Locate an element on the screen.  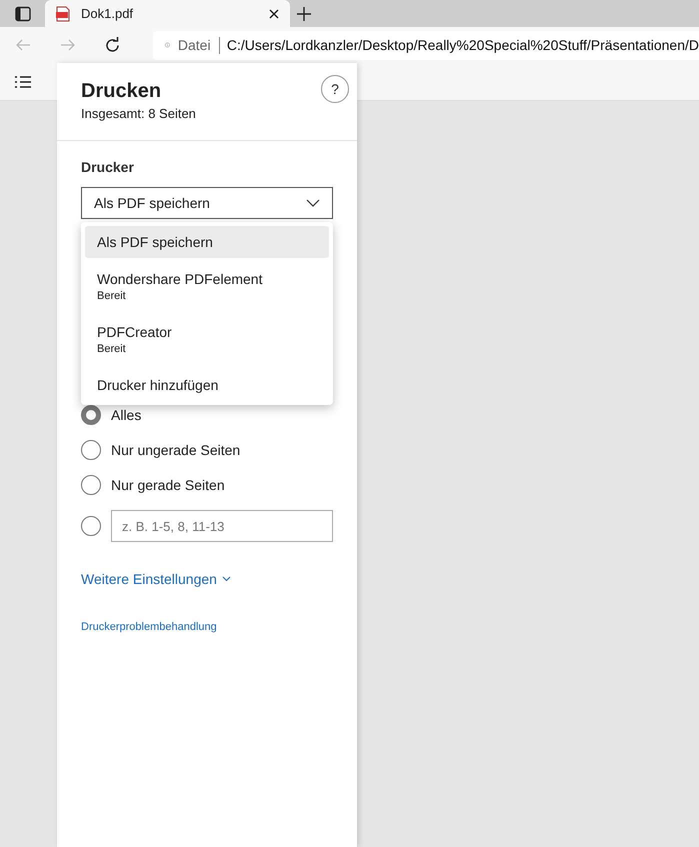
printer-option: Wondershare PDFelement Bereit is located at coordinates (207, 287).